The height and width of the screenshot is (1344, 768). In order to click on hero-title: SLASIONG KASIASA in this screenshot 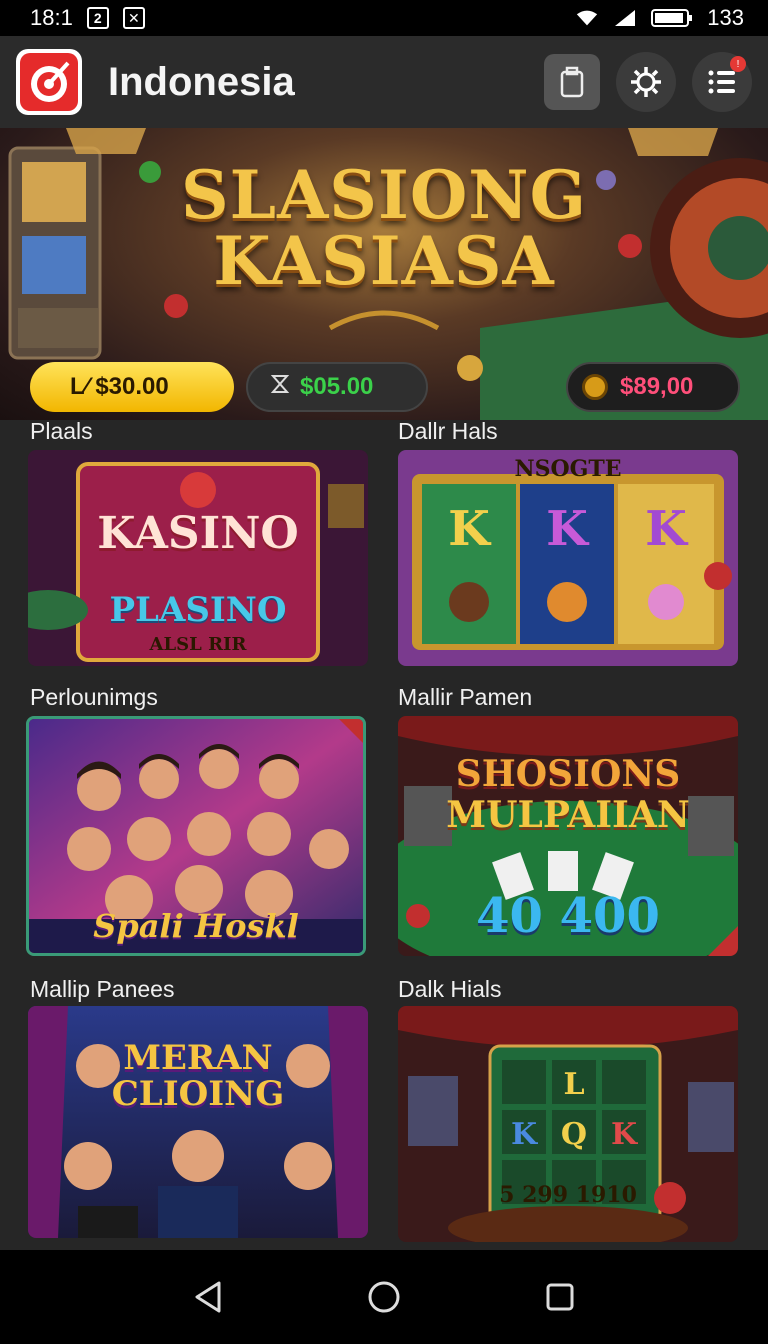, I will do `click(384, 228)`.